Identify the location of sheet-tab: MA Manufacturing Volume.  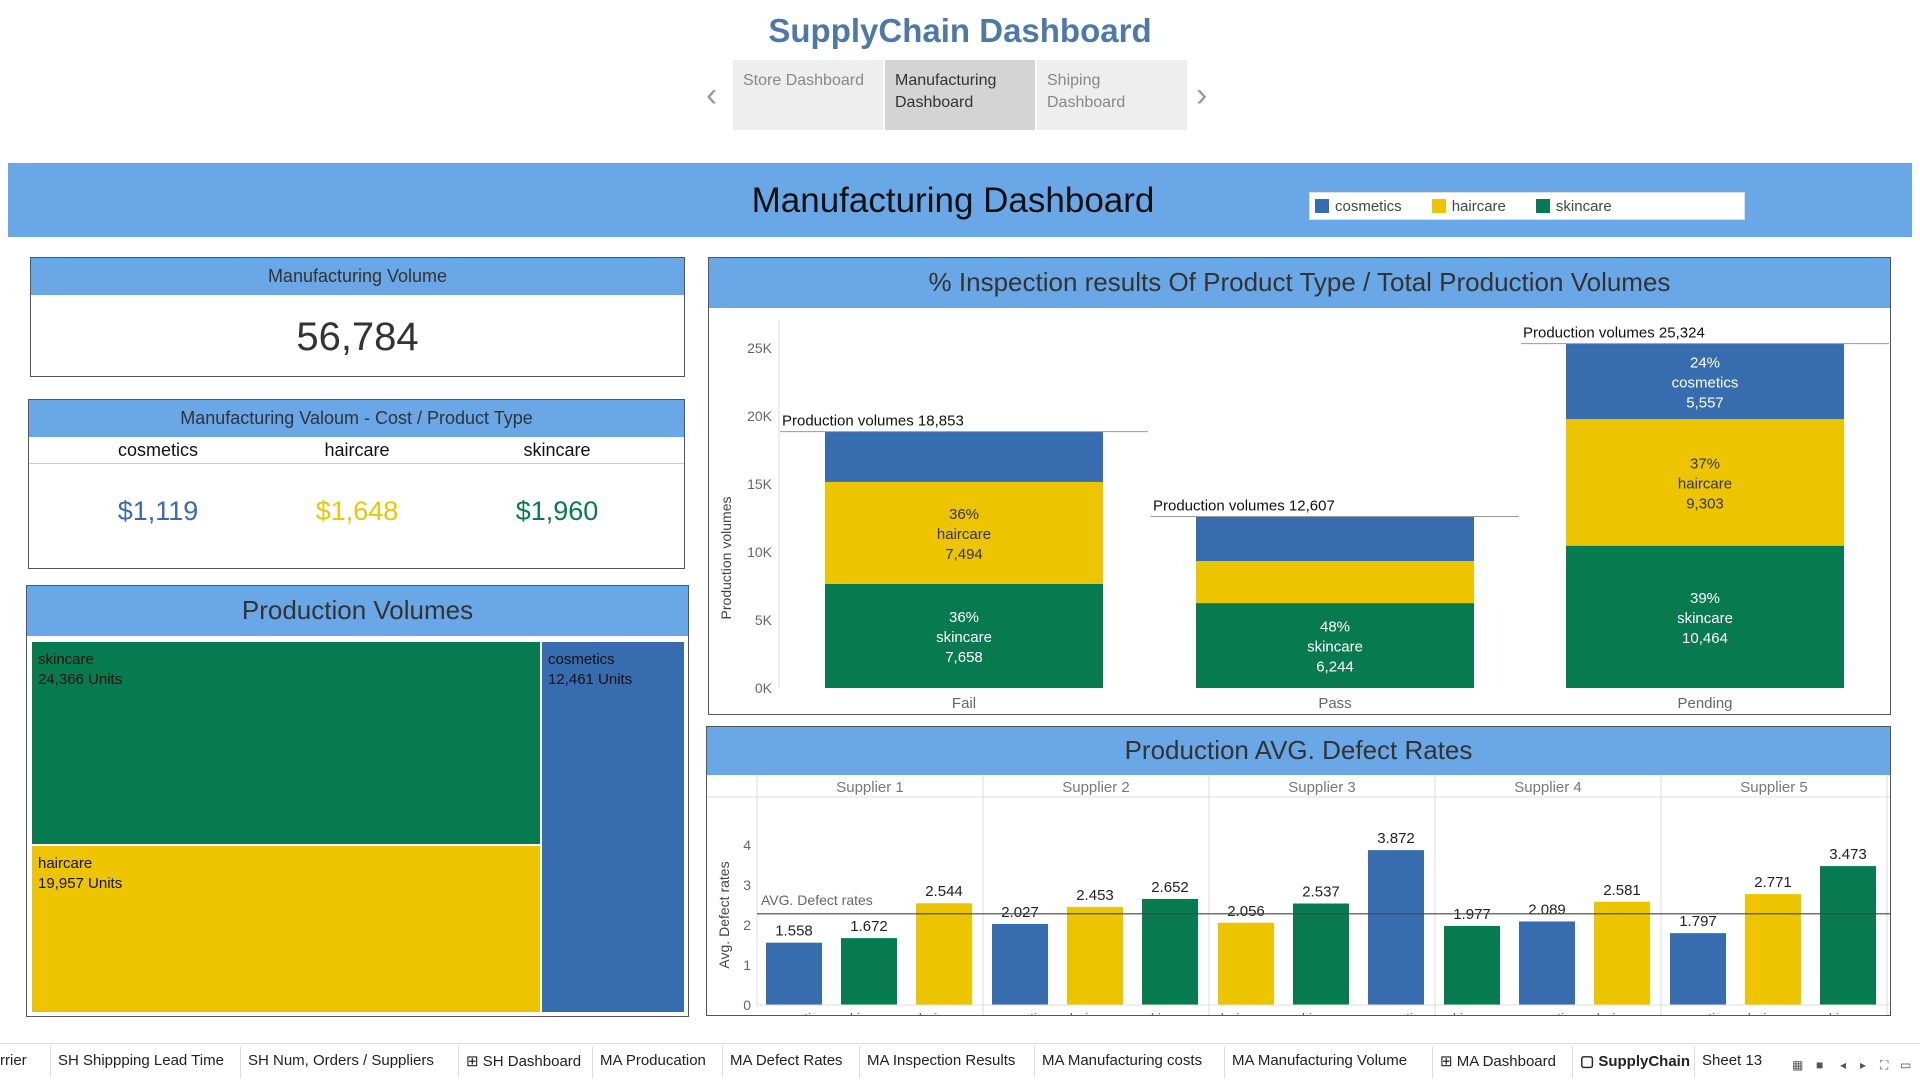
(1319, 1060).